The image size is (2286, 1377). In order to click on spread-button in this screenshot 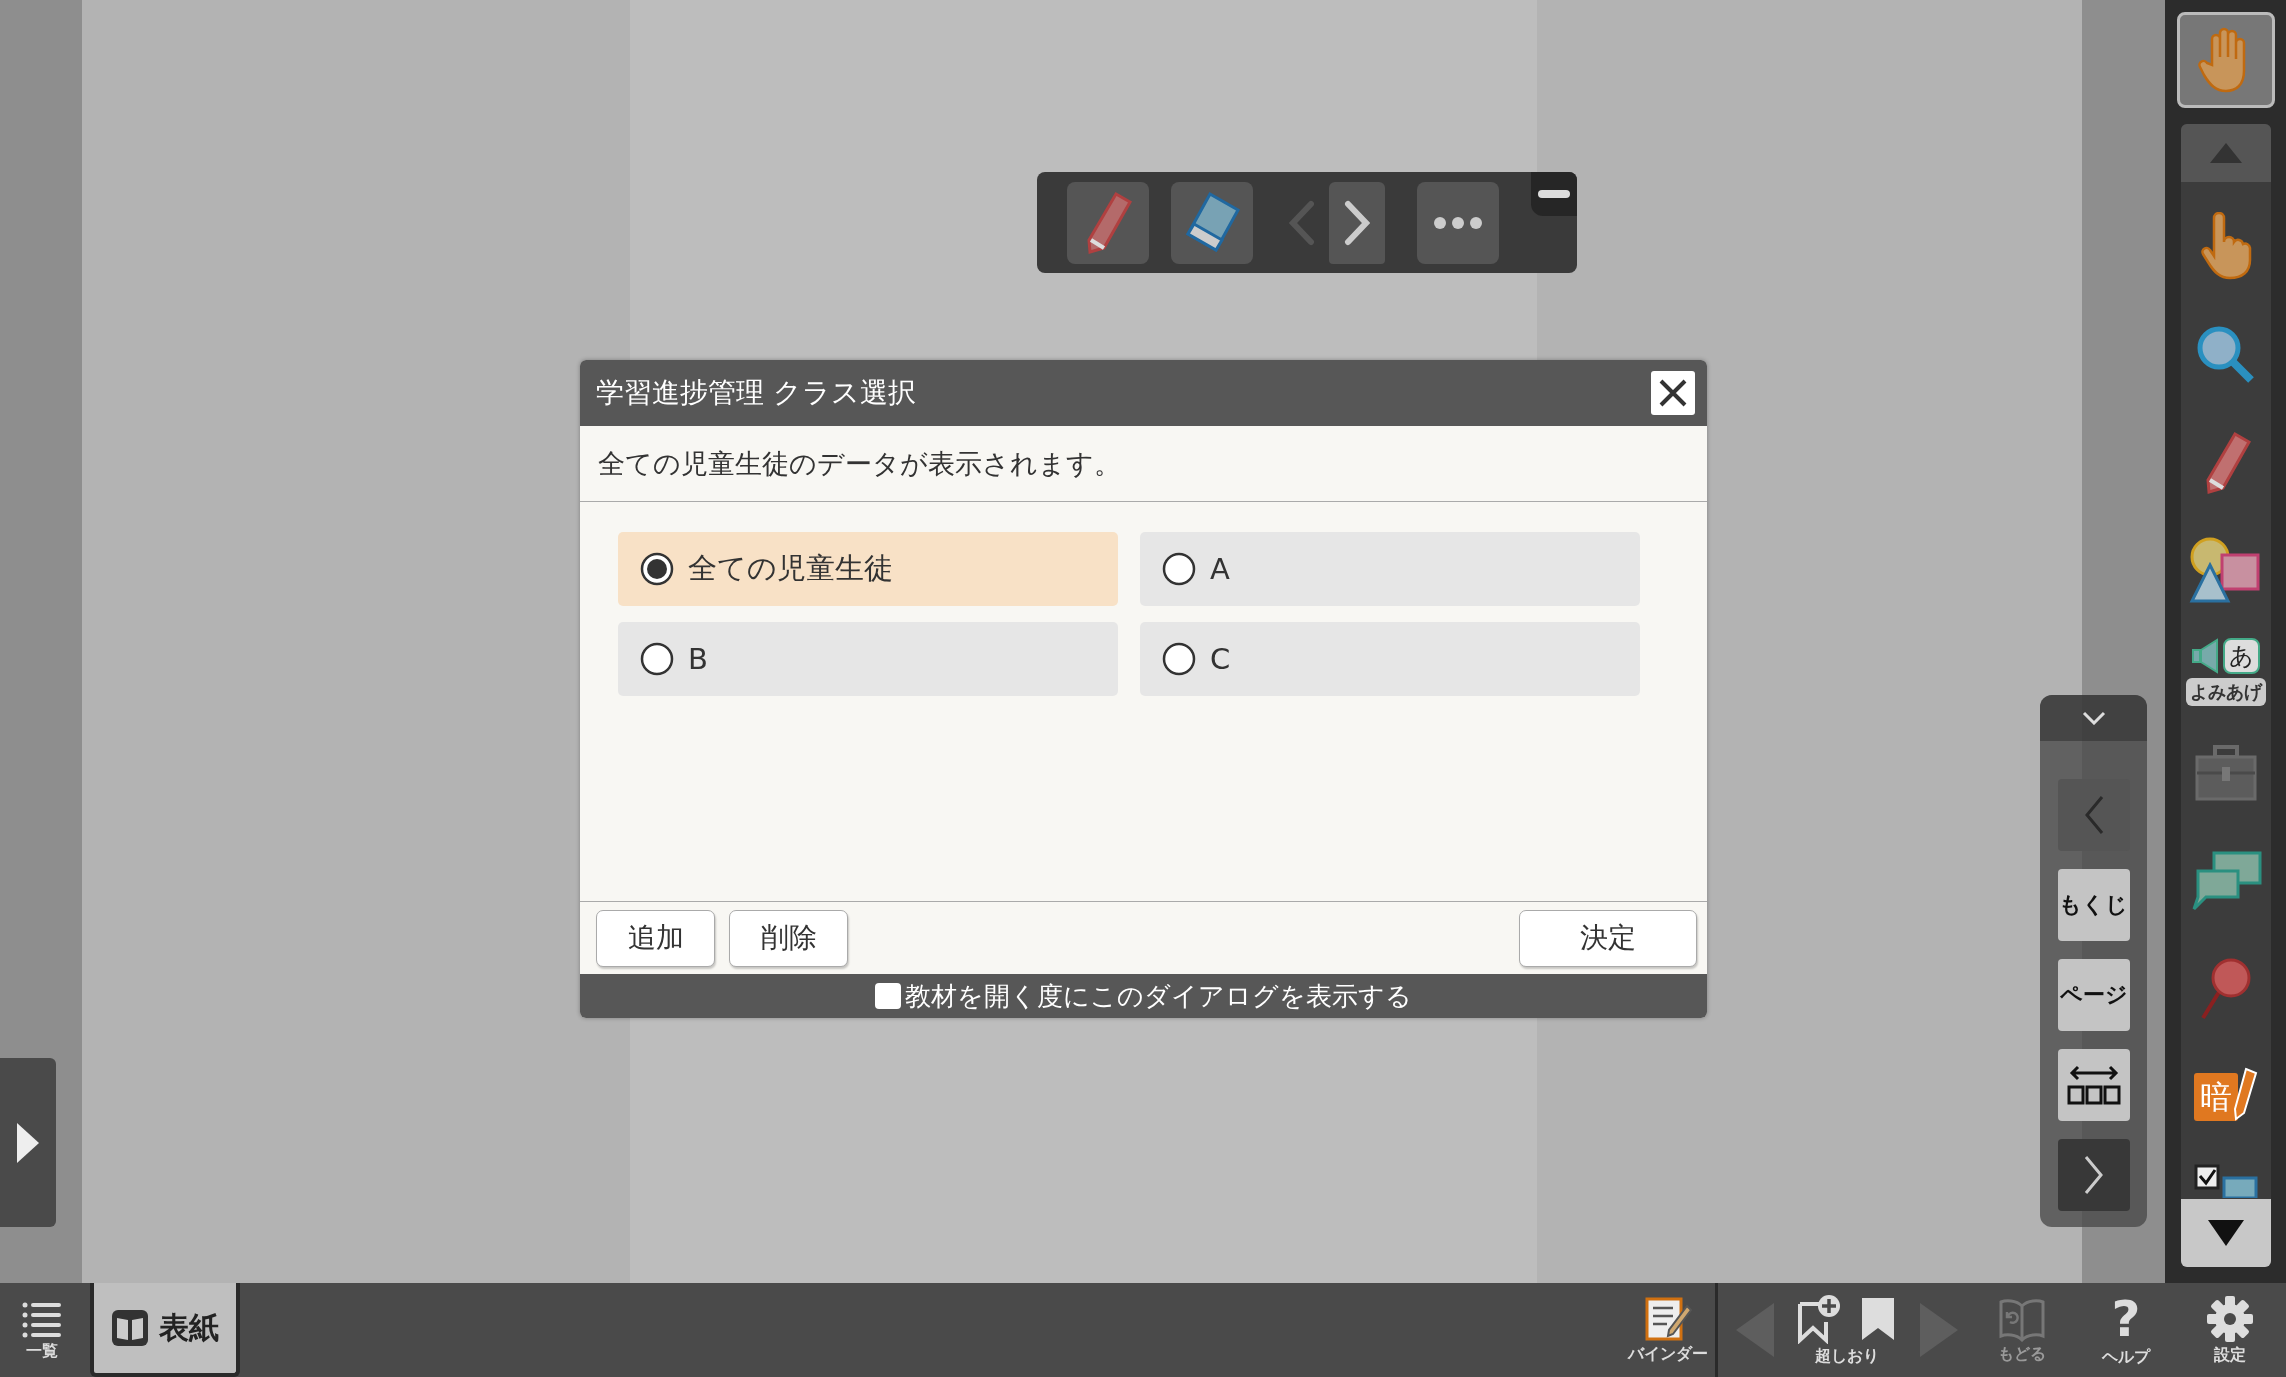, I will do `click(2093, 1085)`.